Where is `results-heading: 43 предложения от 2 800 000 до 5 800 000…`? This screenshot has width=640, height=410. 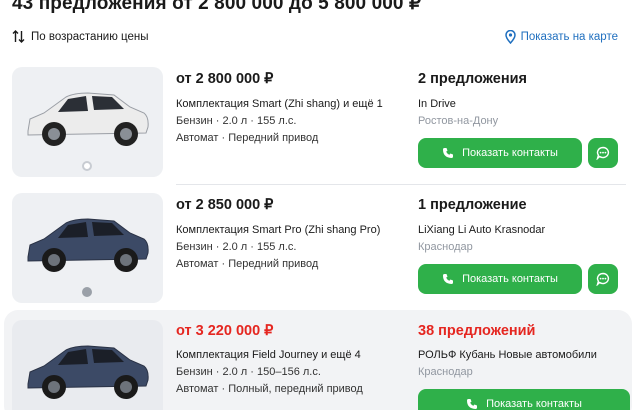
results-heading: 43 предложения от 2 800 000 до 5 800 000… is located at coordinates (217, 7).